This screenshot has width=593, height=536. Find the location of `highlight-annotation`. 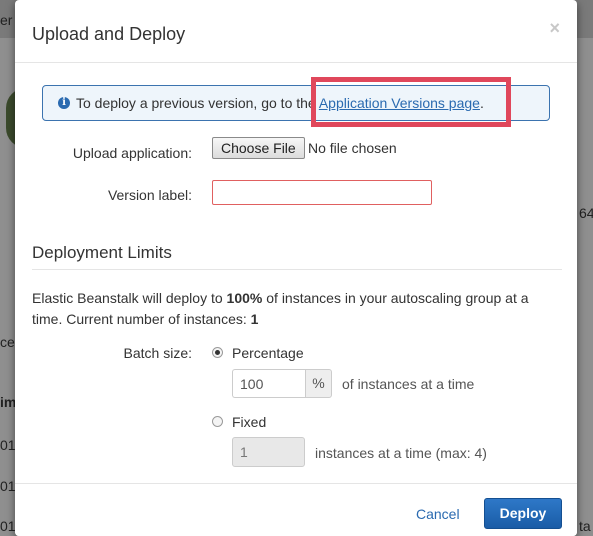

highlight-annotation is located at coordinates (411, 102).